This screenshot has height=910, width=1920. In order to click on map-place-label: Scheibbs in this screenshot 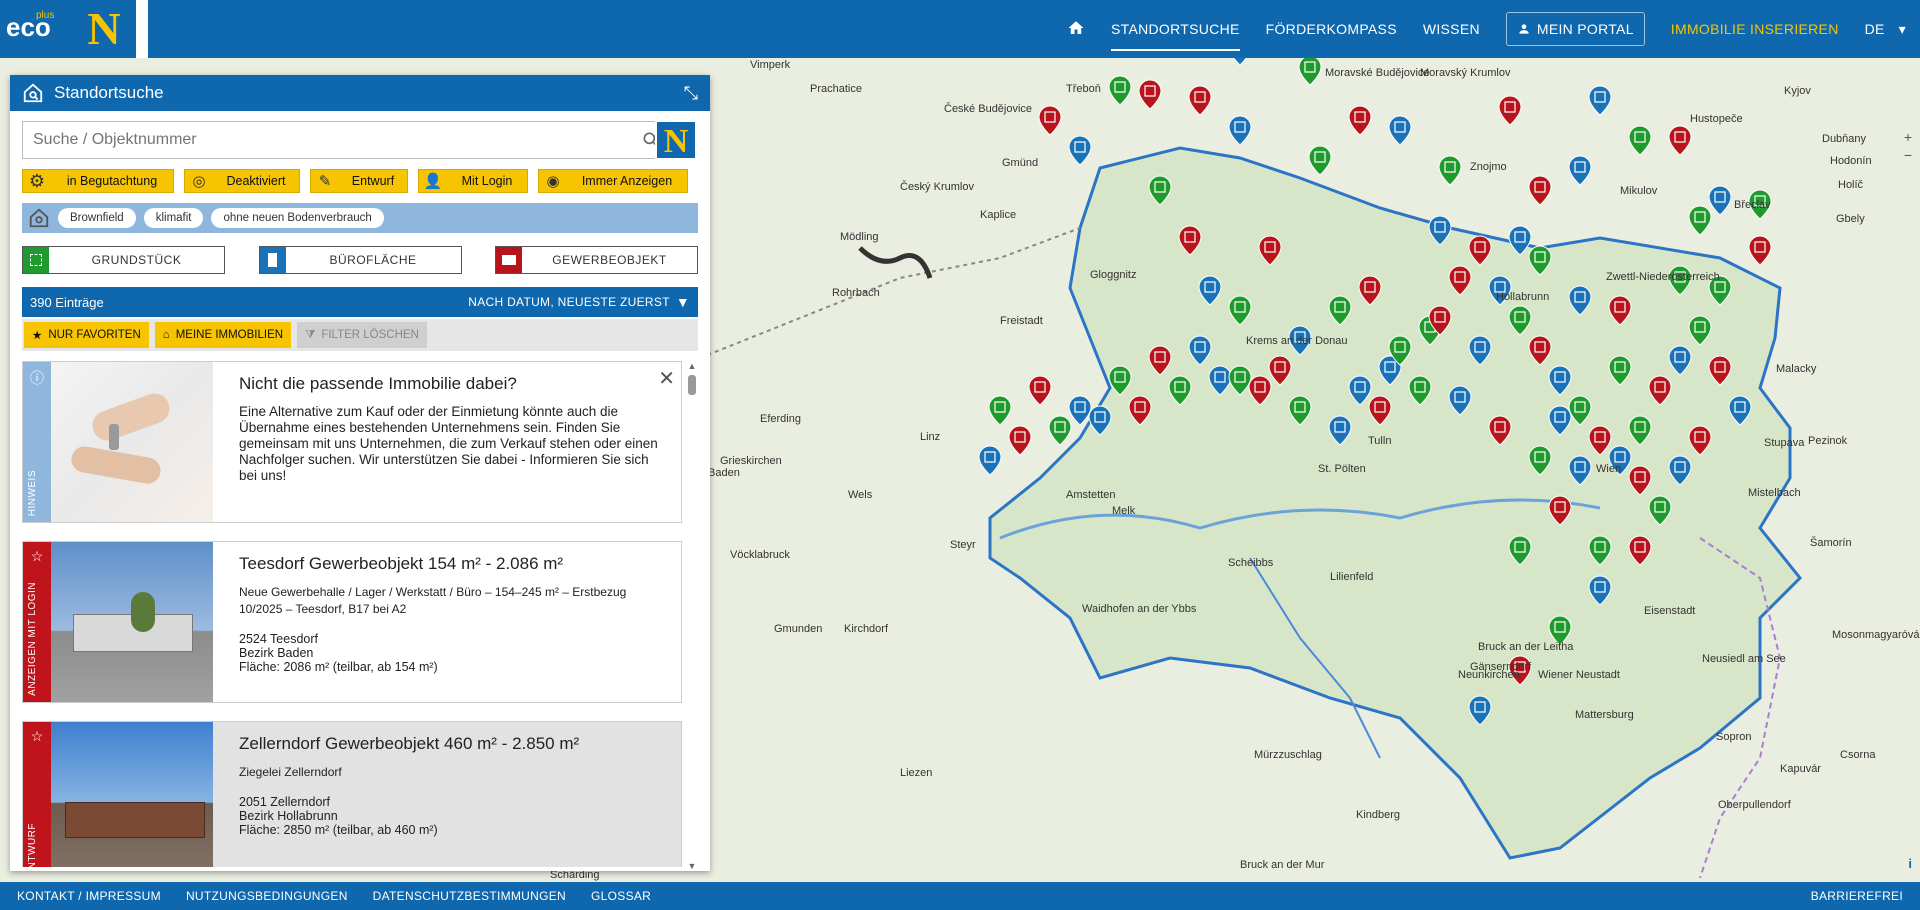, I will do `click(1251, 563)`.